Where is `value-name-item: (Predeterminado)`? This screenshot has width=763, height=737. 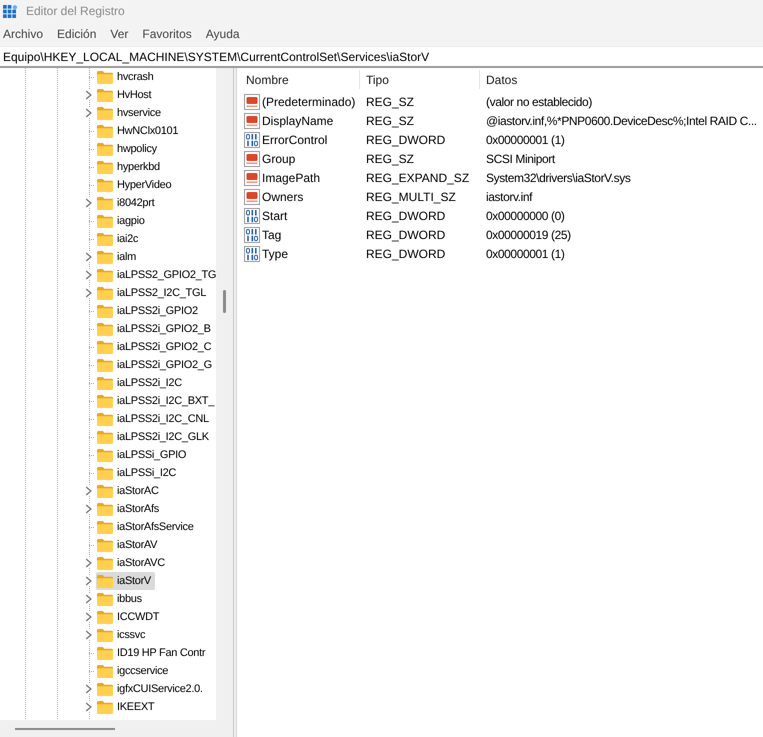
value-name-item: (Predeterminado) is located at coordinates (301, 101).